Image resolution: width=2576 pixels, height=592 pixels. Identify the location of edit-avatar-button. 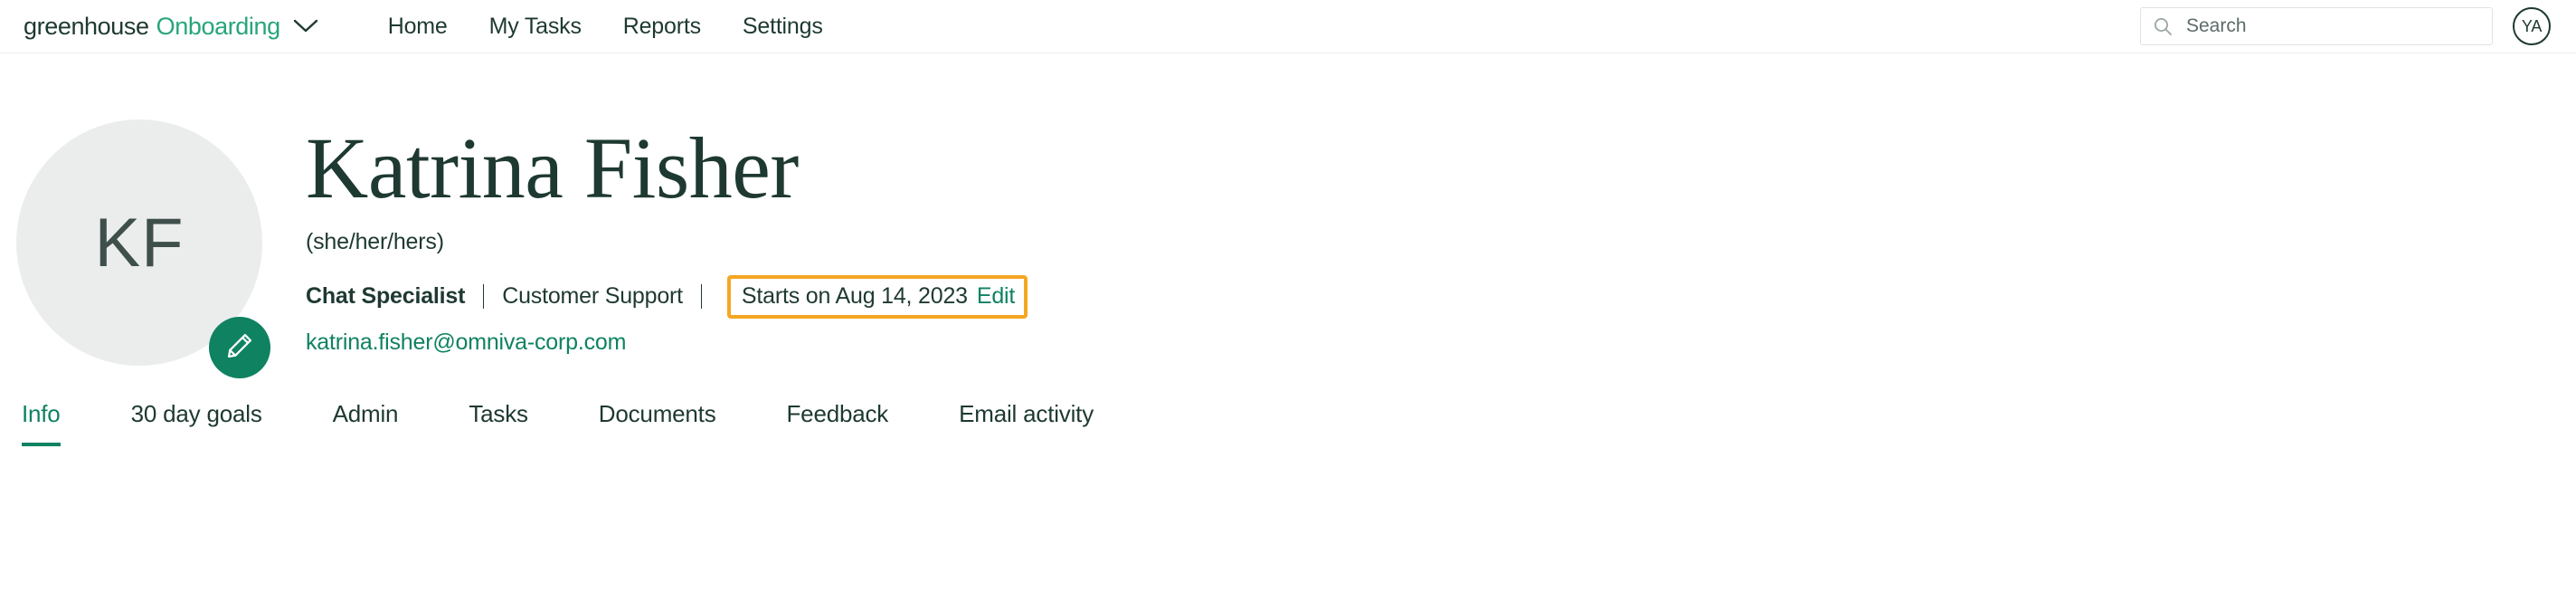
(240, 347).